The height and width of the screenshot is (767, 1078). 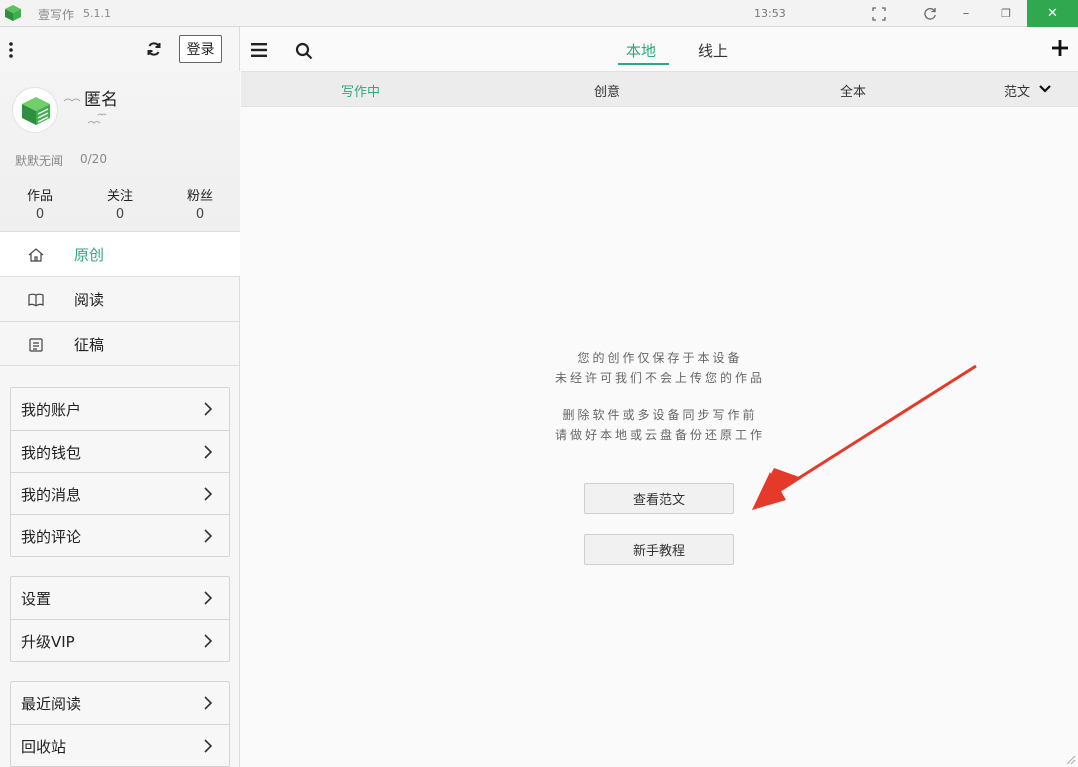 What do you see at coordinates (36, 255) in the screenshot?
I see `home-icon` at bounding box center [36, 255].